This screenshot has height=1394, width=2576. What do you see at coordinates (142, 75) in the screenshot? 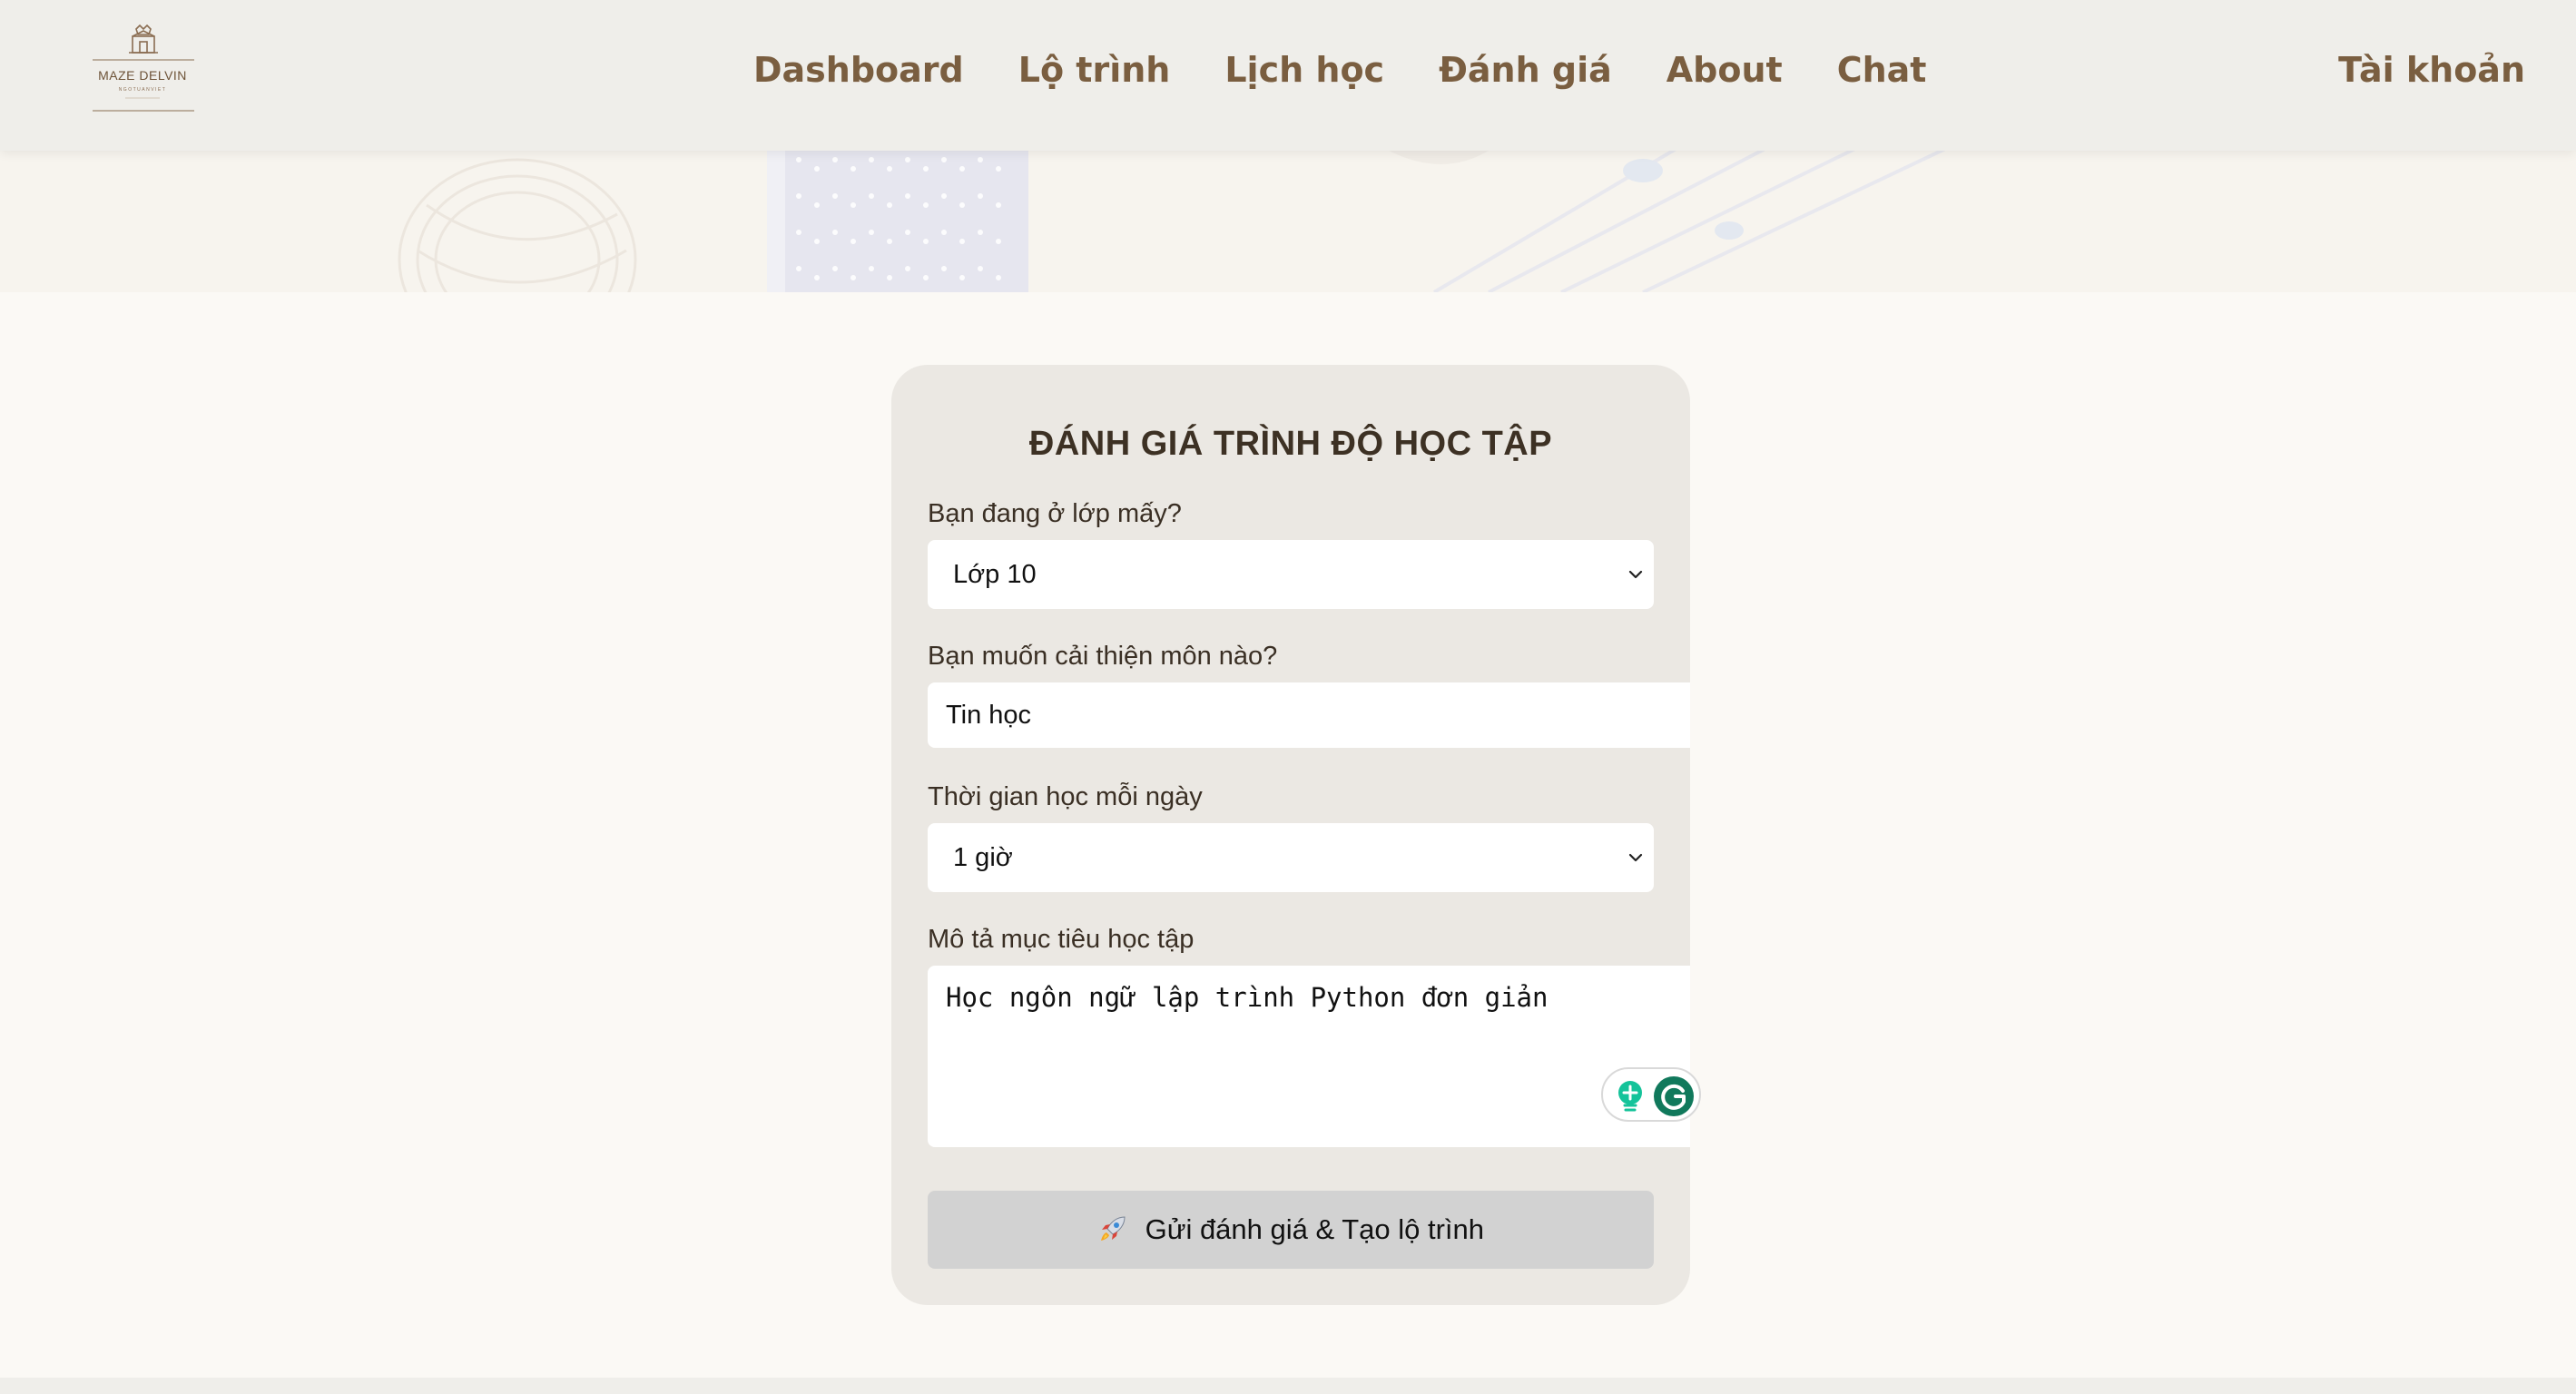
I see `logo-brand-text: MAZE DELVIN` at bounding box center [142, 75].